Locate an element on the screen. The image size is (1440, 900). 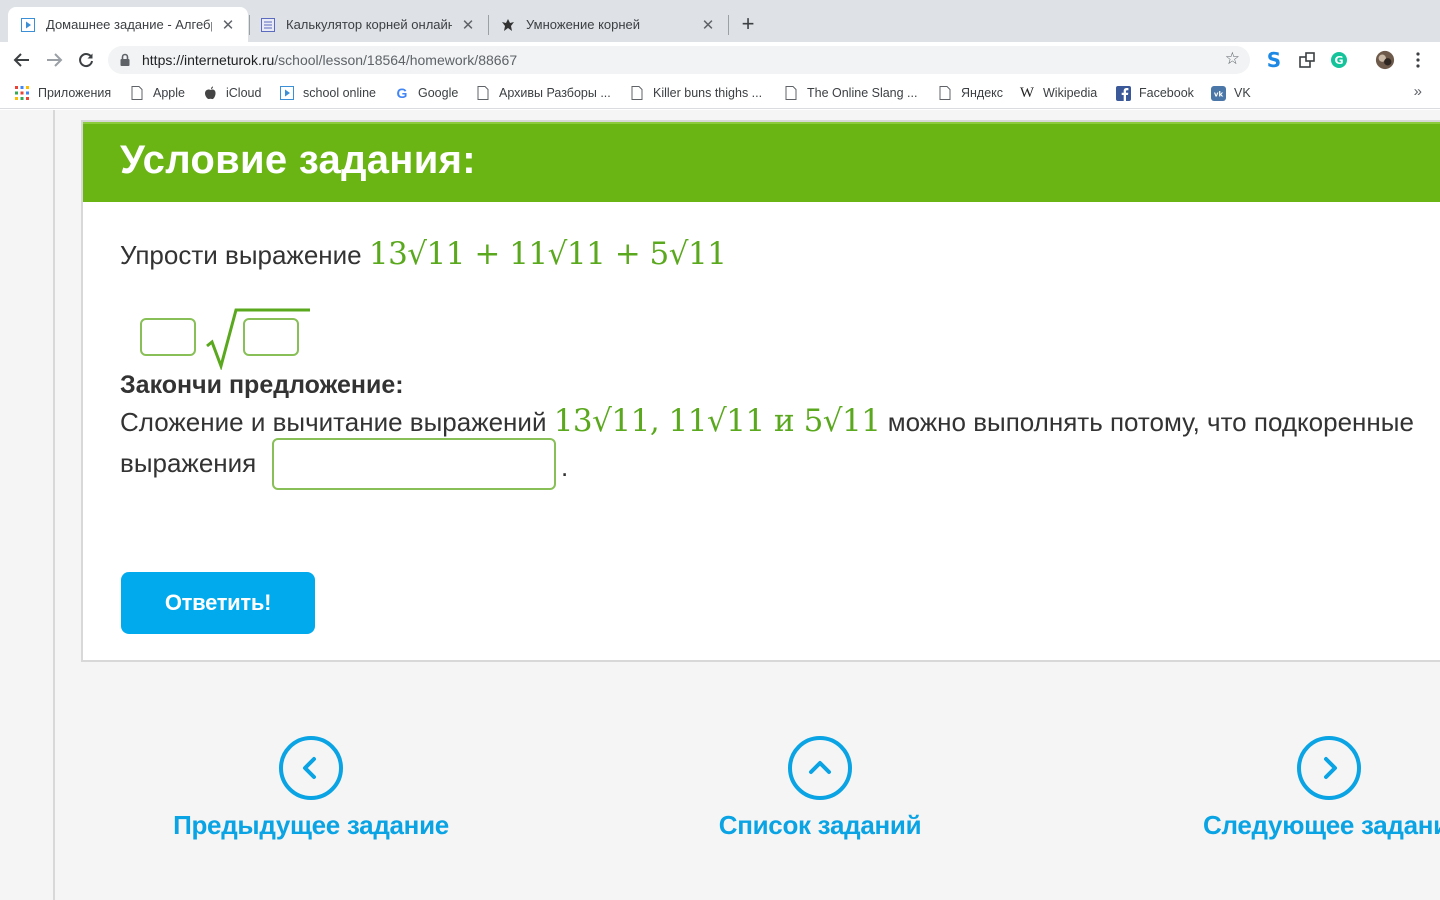
left-divider is located at coordinates (54, 505).